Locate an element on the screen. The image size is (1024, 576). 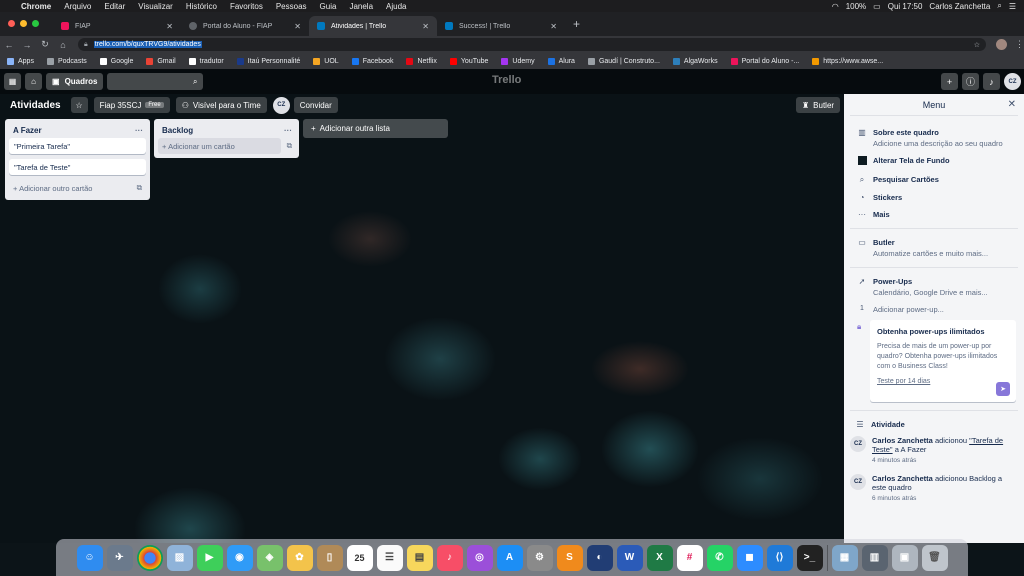
trash-icon: 🗑︎ is located at coordinates (934, 557).